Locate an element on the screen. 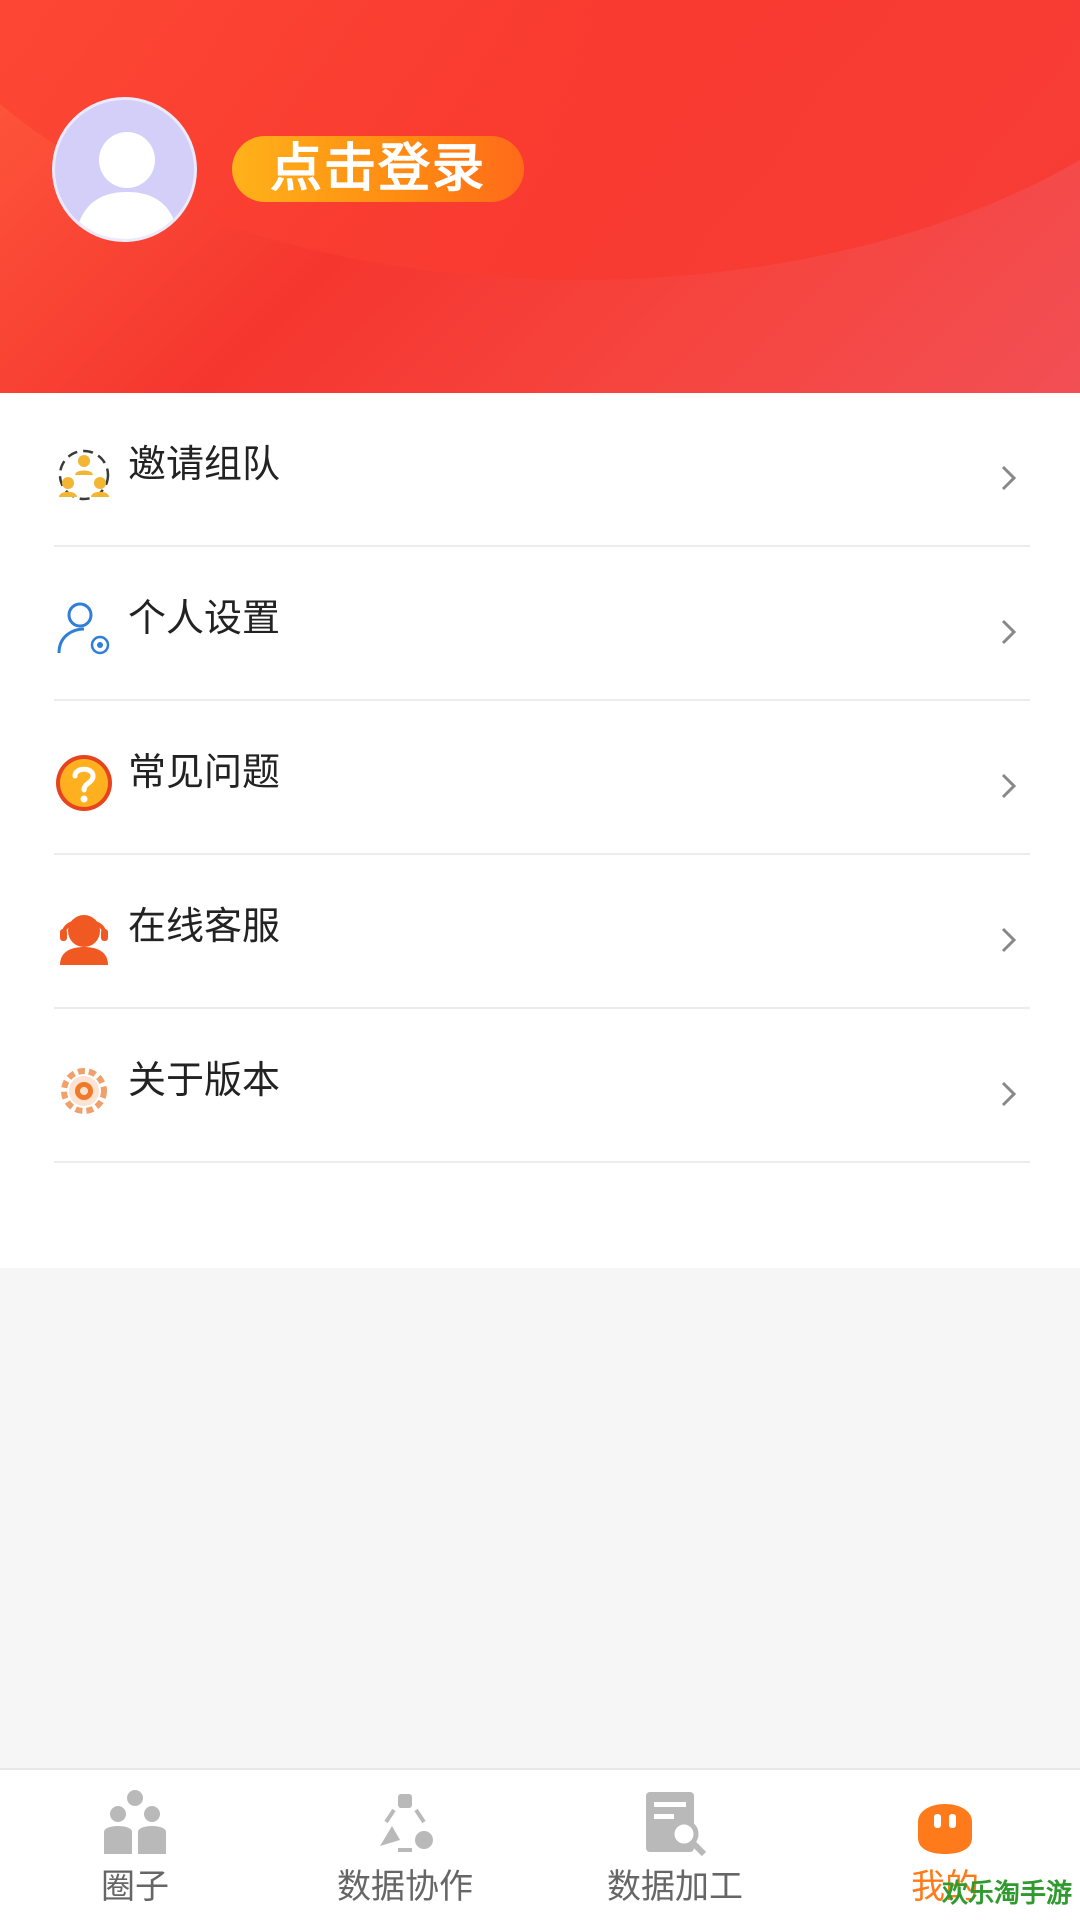  tab-data-processing: 数据加工 is located at coordinates (675, 1845).